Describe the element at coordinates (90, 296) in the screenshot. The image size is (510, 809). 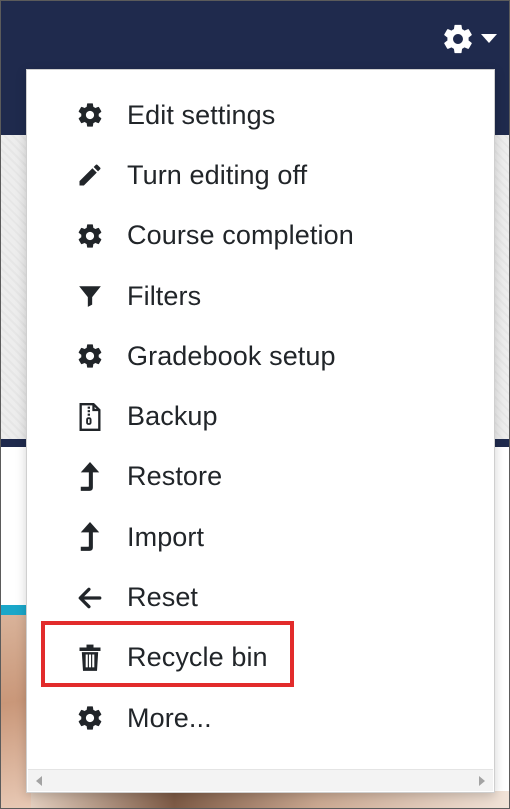
I see `filter-icon` at that location.